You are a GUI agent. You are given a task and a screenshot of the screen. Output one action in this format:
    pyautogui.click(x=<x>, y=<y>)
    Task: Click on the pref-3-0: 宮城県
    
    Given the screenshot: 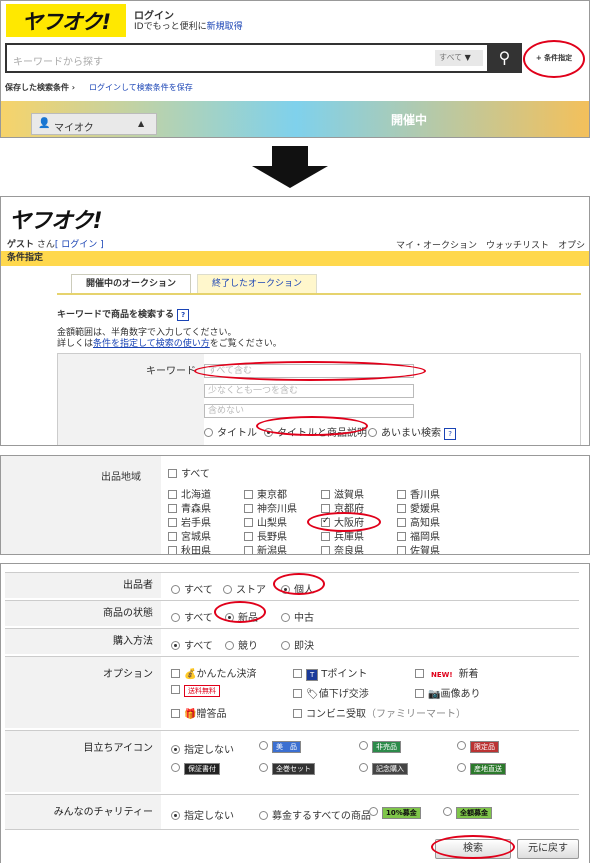 What is the action you would take?
    pyautogui.click(x=189, y=535)
    